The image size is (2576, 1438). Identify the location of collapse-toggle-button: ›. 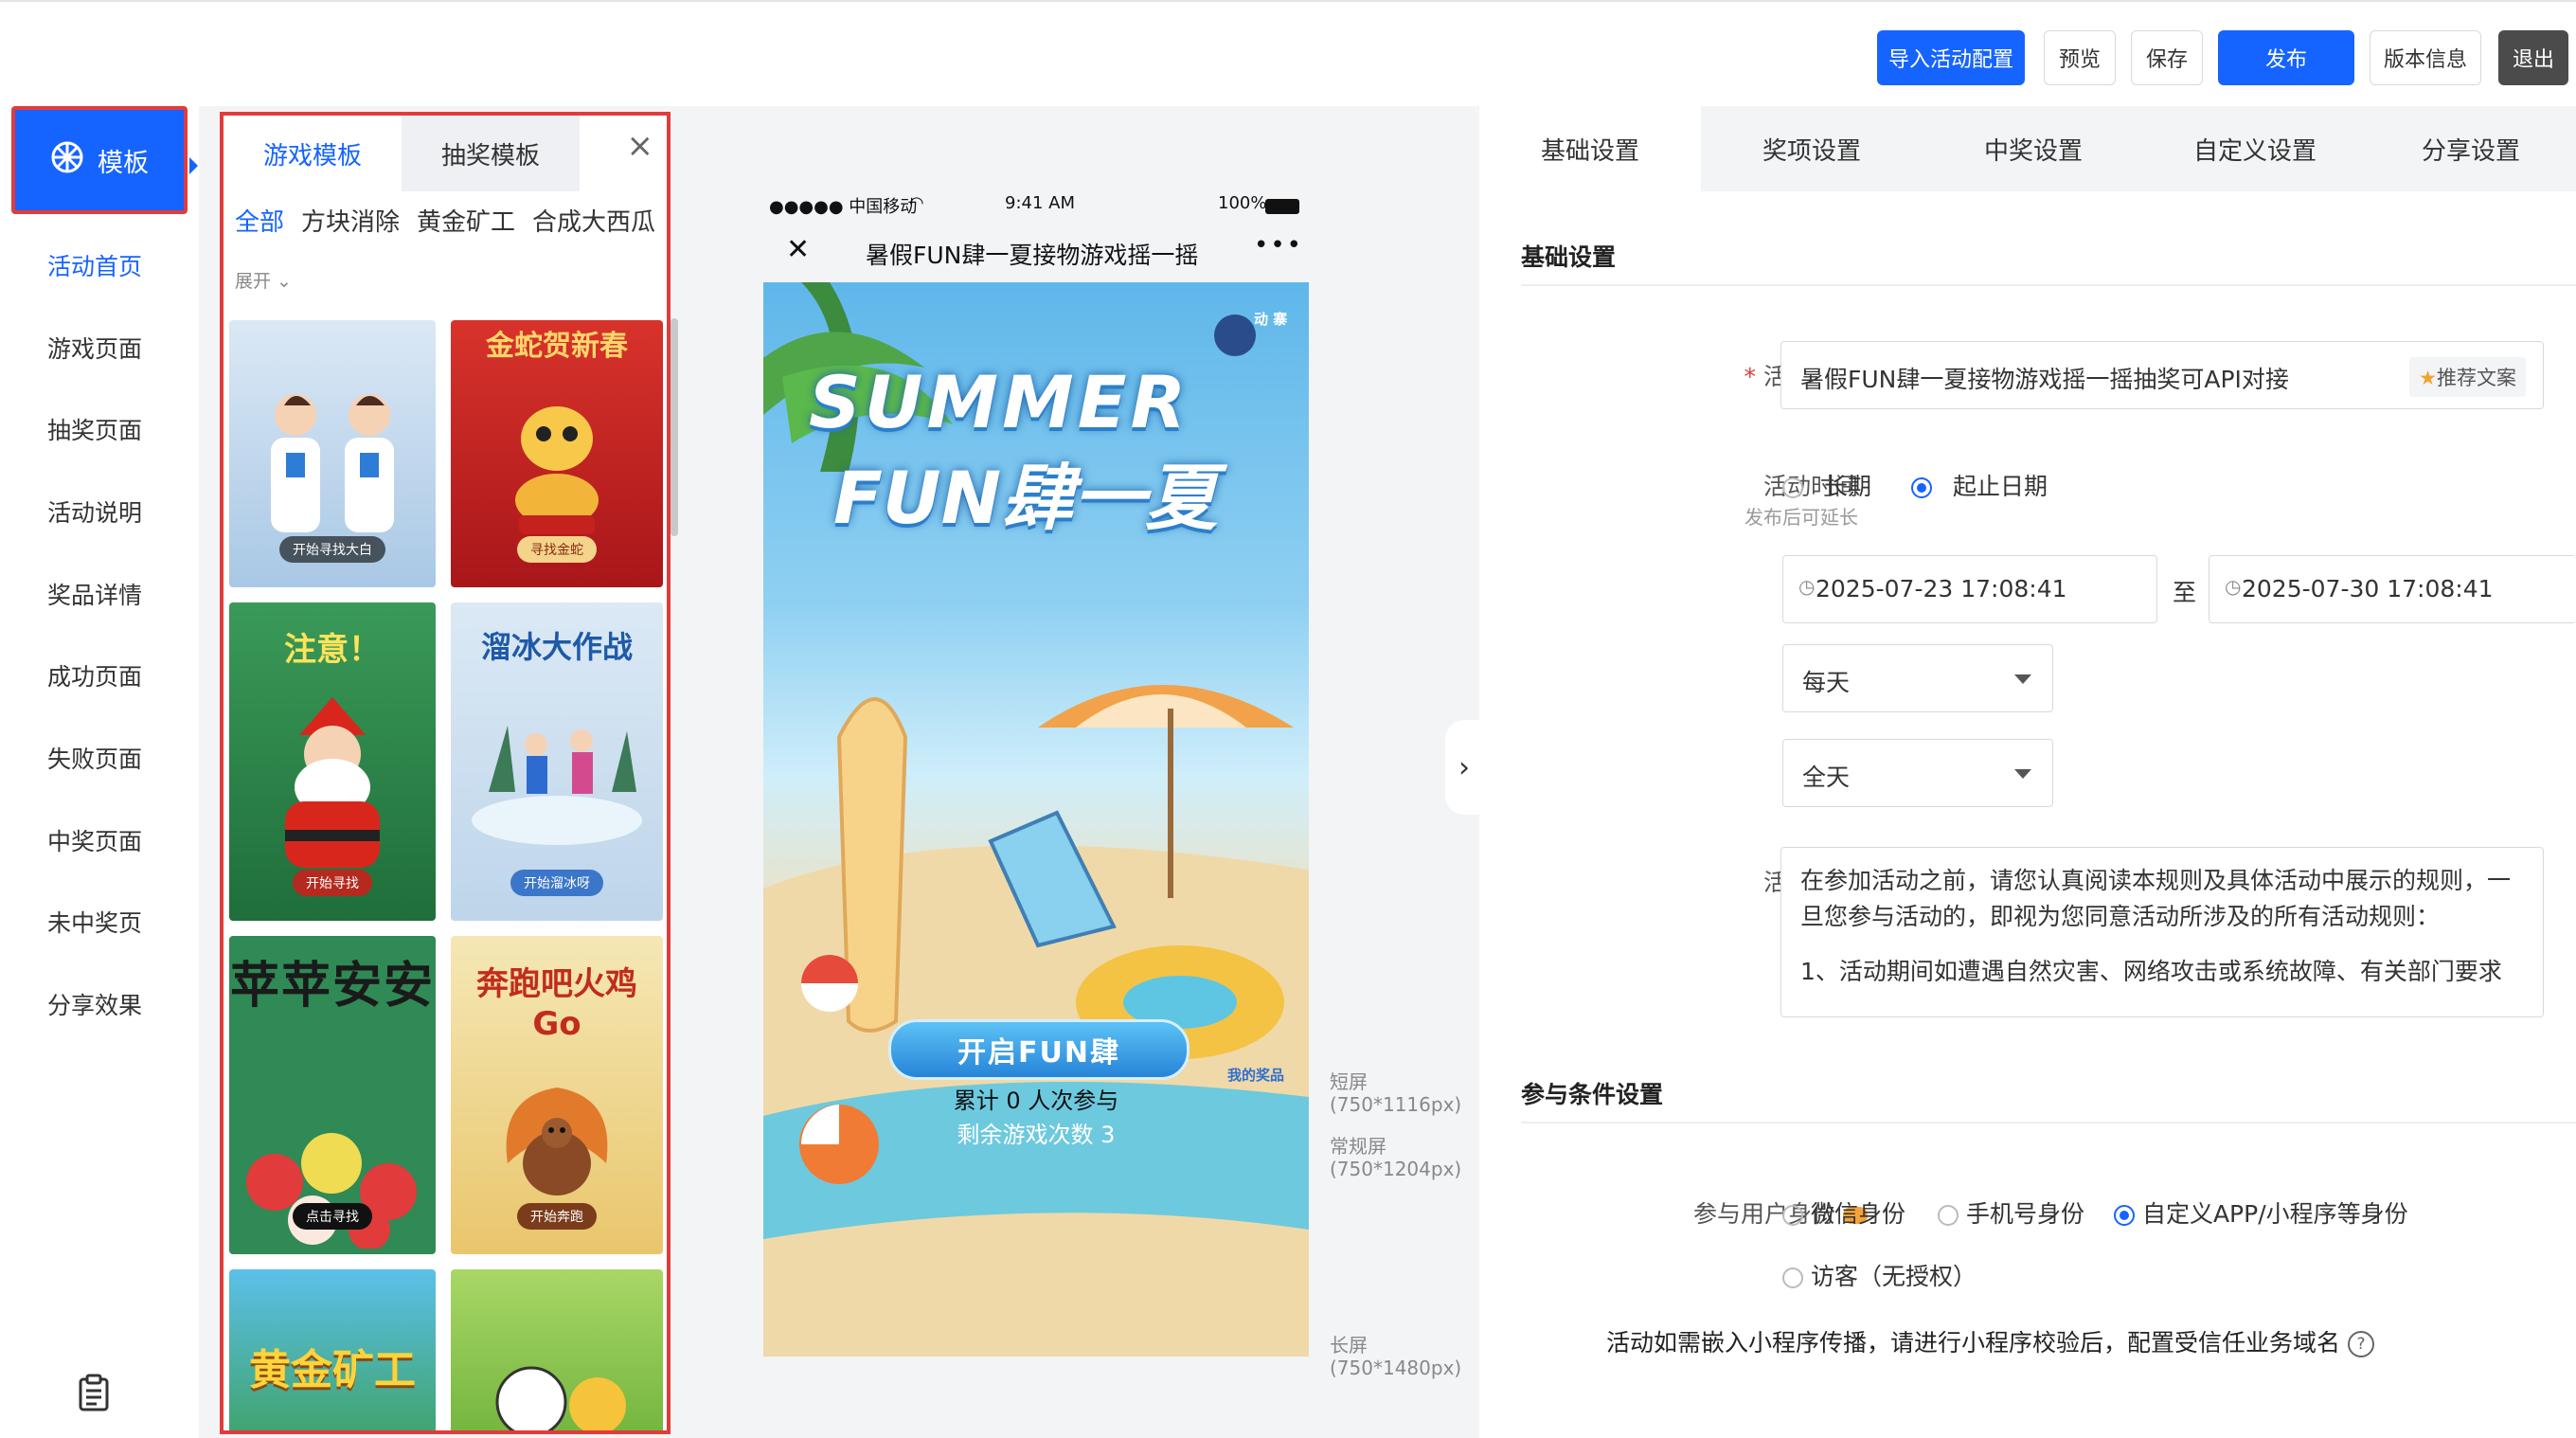
(1464, 767).